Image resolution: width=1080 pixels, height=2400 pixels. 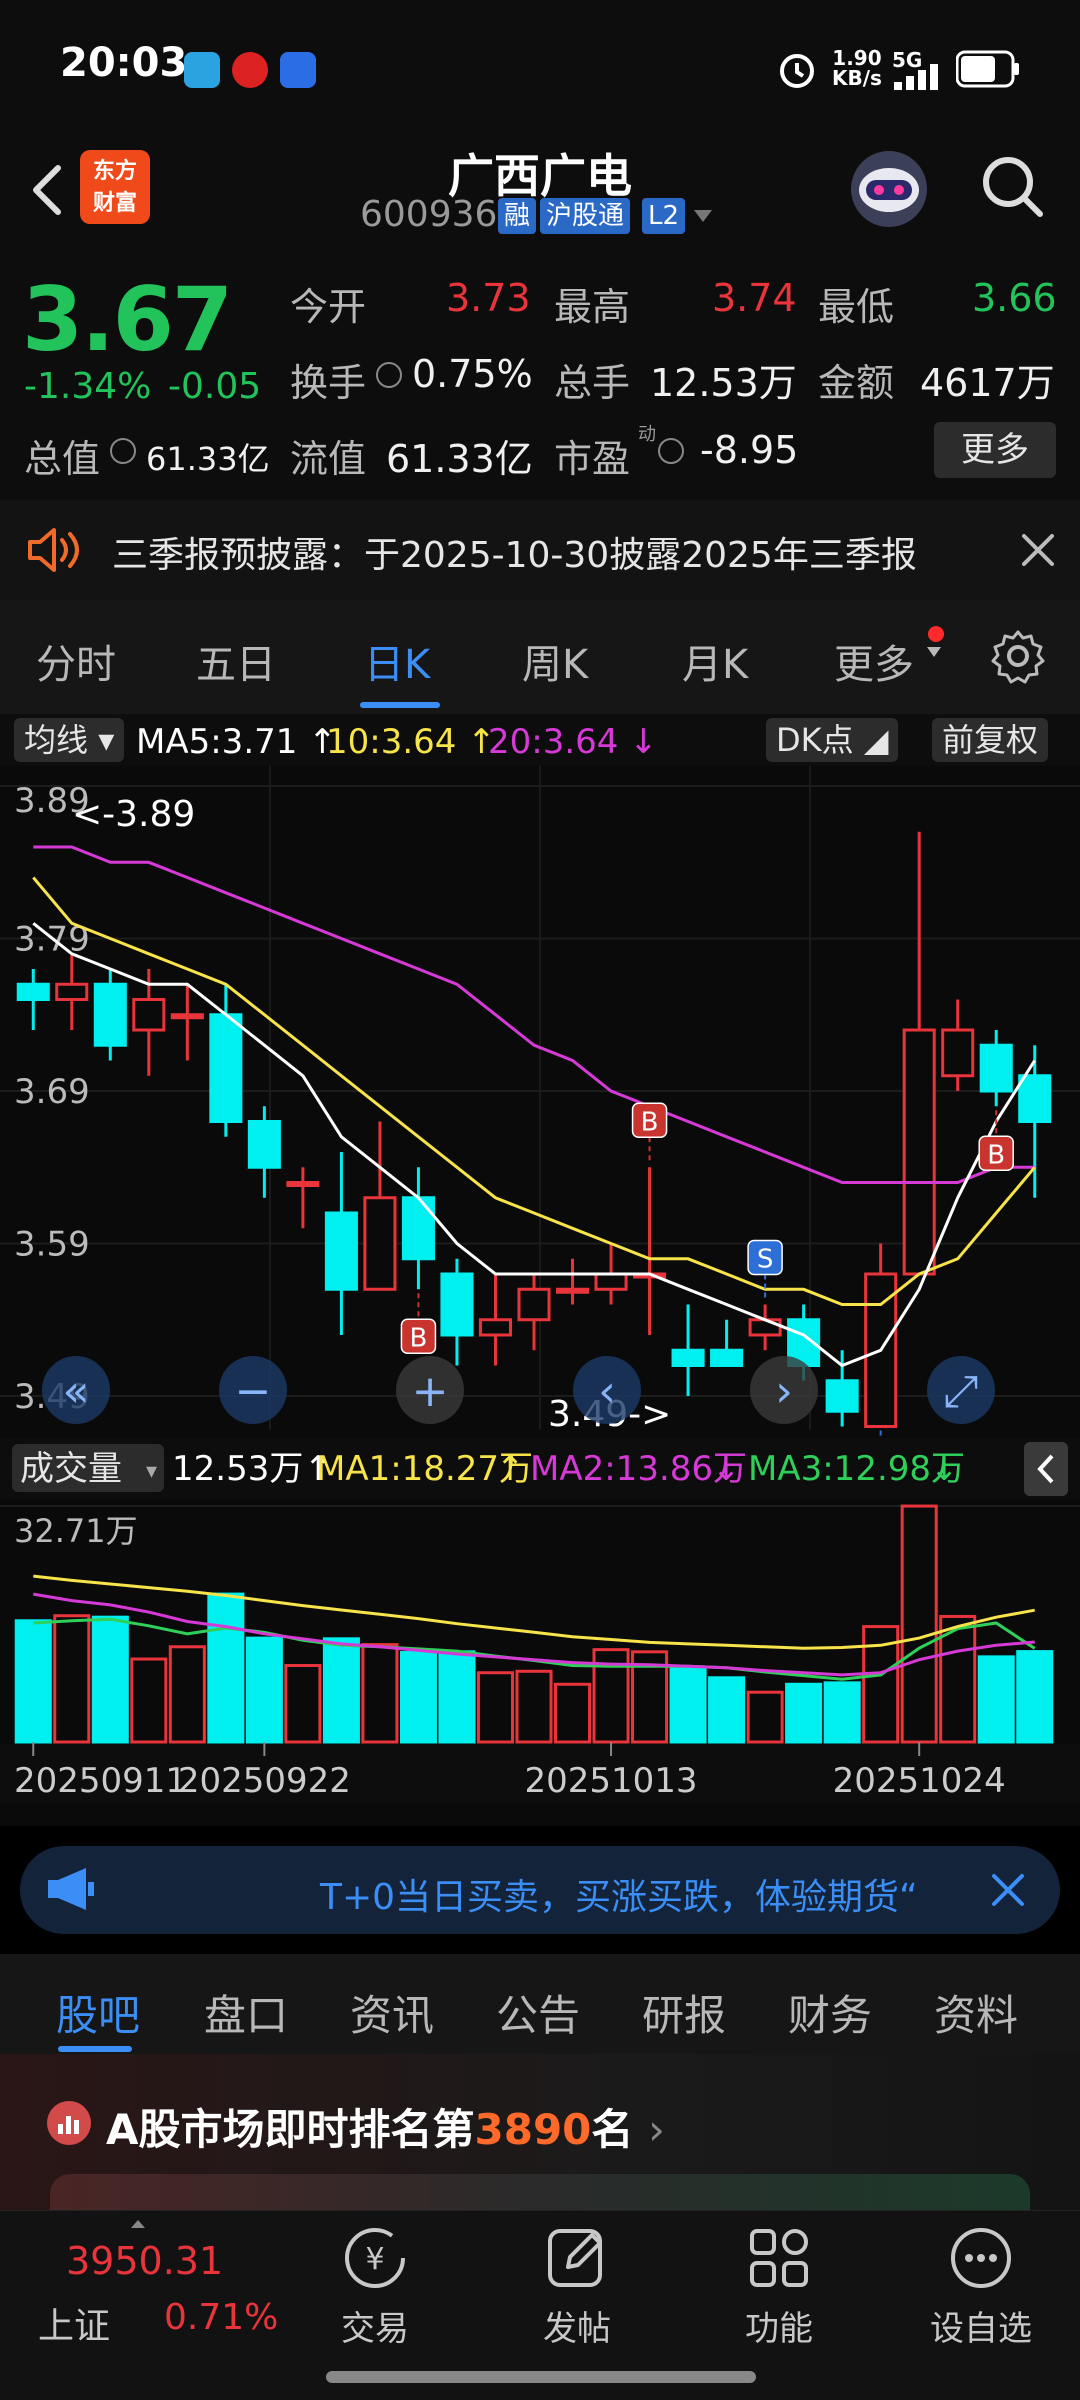 What do you see at coordinates (76, 661) in the screenshot?
I see `tab-intraday: 分时` at bounding box center [76, 661].